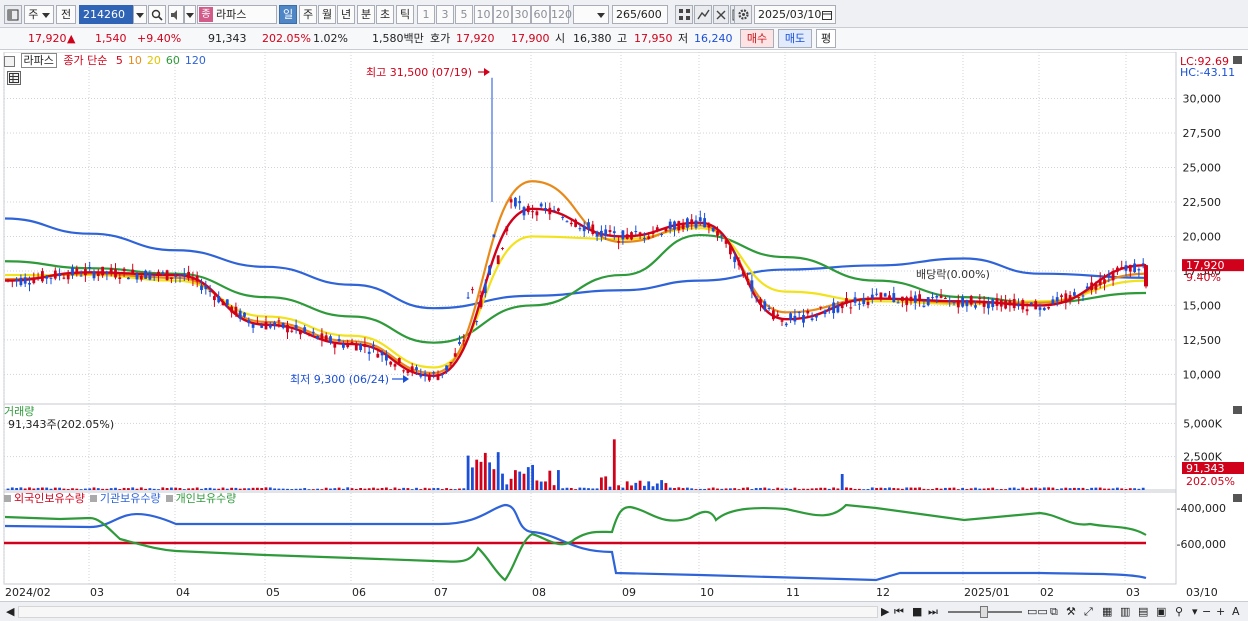 The image size is (1248, 621). I want to click on x-gridline, so click(1125, 318).